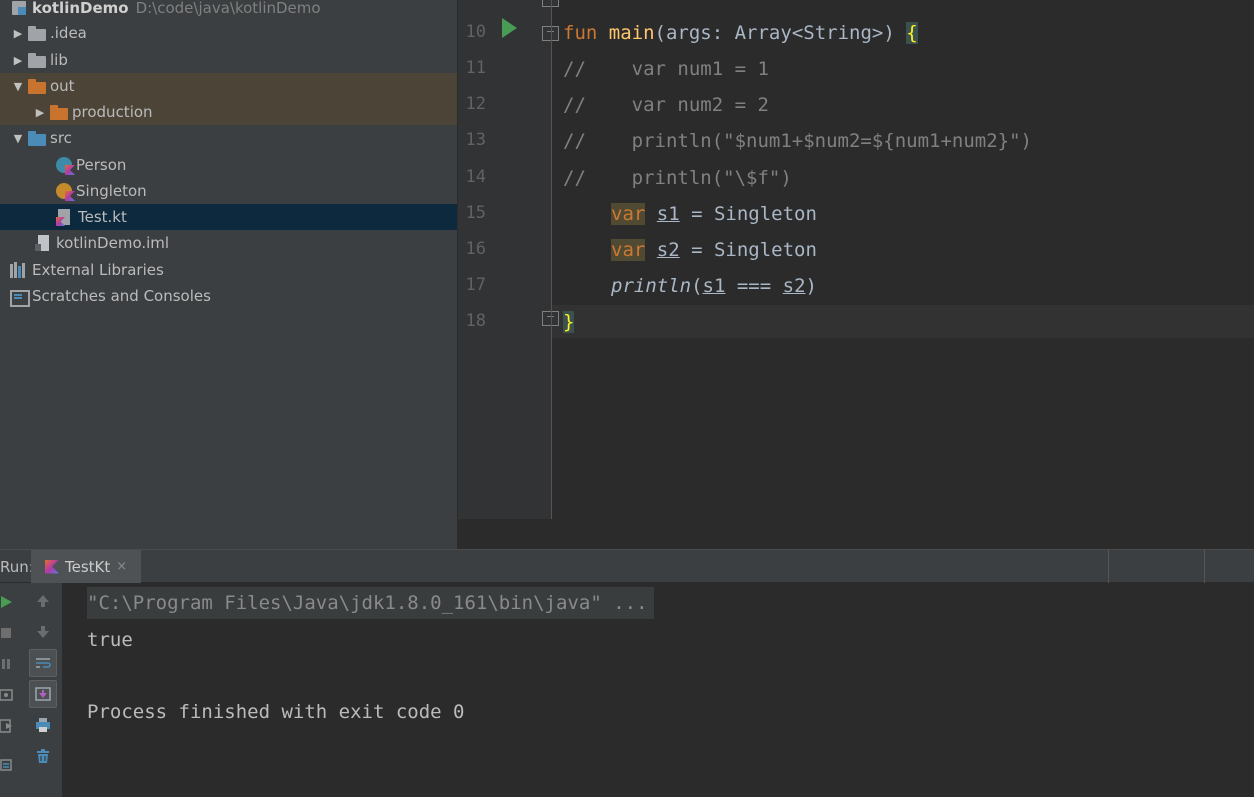 This screenshot has height=797, width=1254. What do you see at coordinates (754, 286) in the screenshot?
I see `code-text: ===` at bounding box center [754, 286].